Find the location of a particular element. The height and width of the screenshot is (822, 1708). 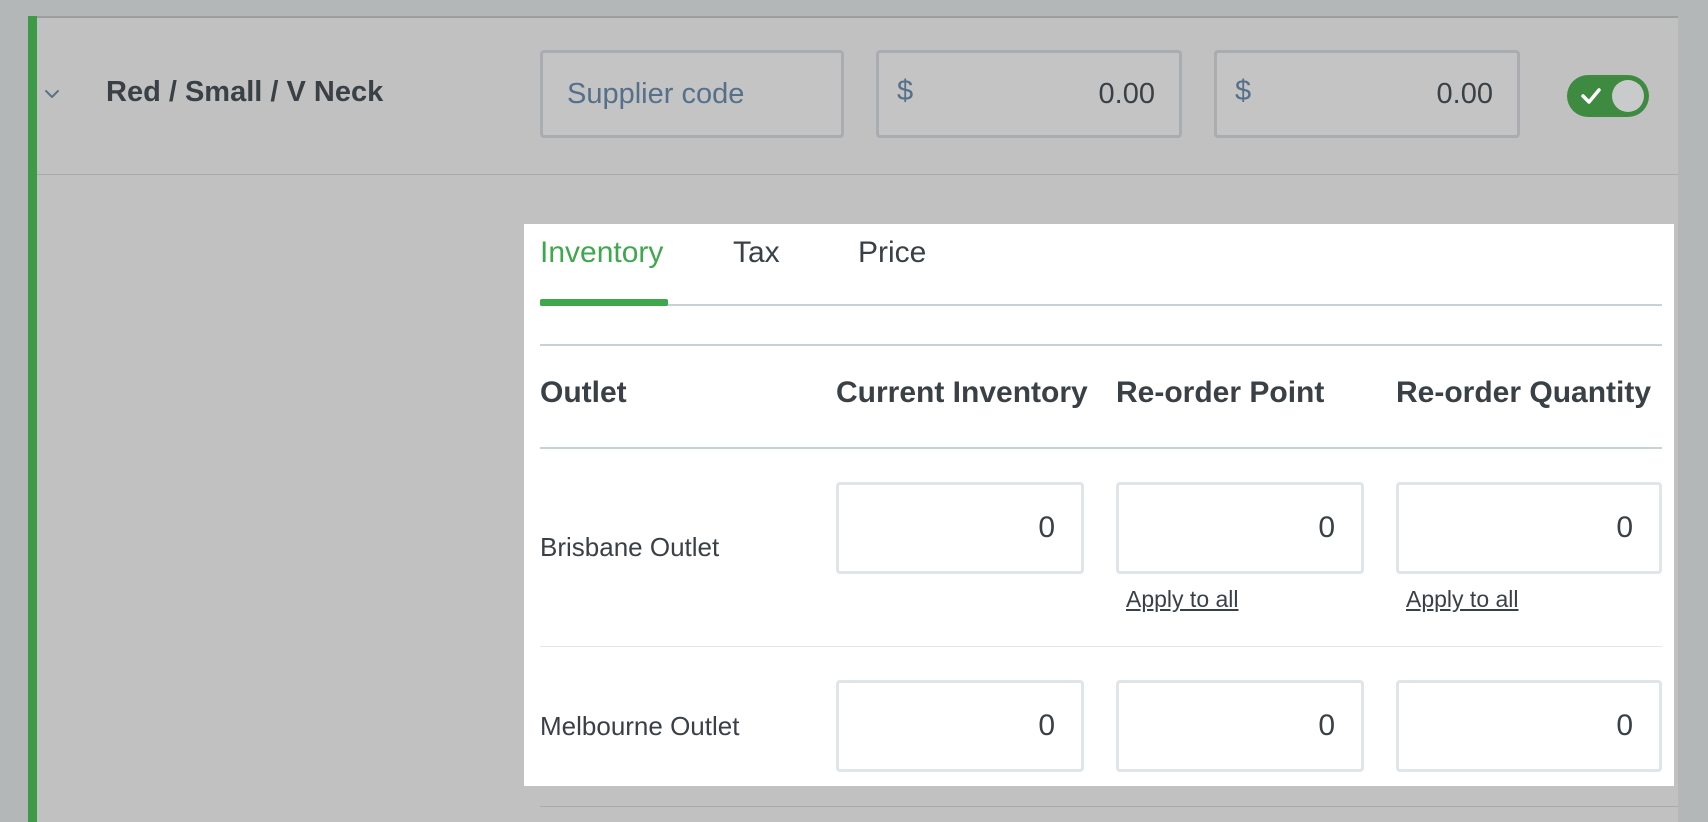

retail-price-field: $ 0.00 is located at coordinates (1367, 94).